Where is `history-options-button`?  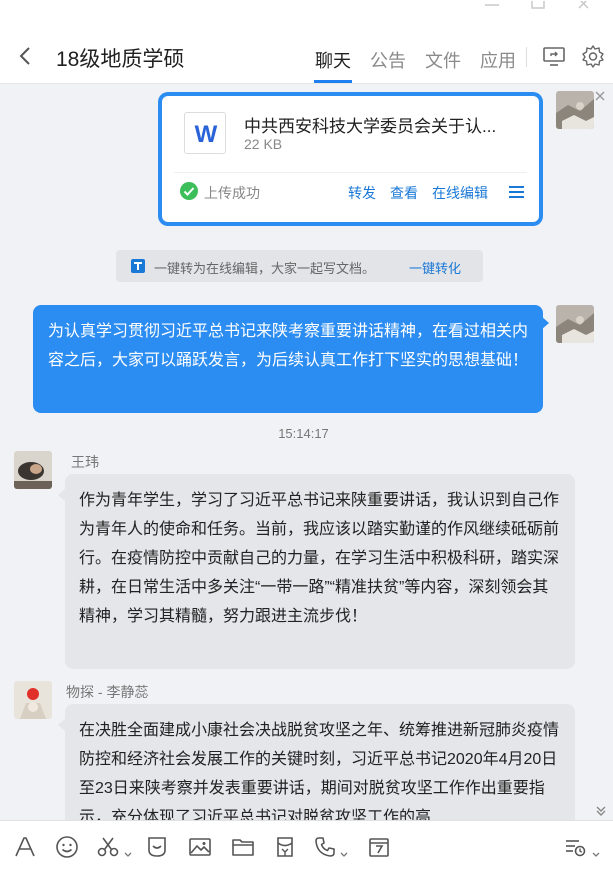
history-options-button is located at coordinates (596, 851).